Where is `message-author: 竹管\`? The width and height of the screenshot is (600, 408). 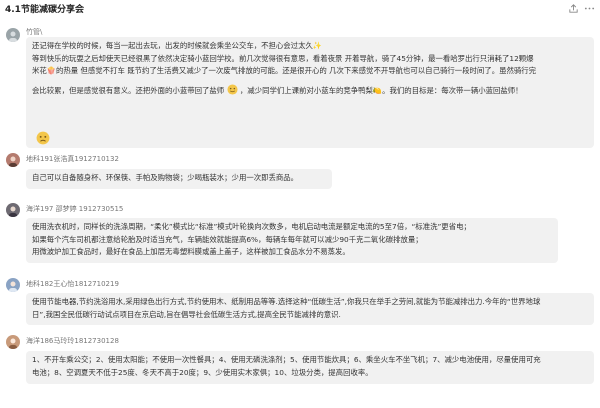 message-author: 竹管\ is located at coordinates (34, 32).